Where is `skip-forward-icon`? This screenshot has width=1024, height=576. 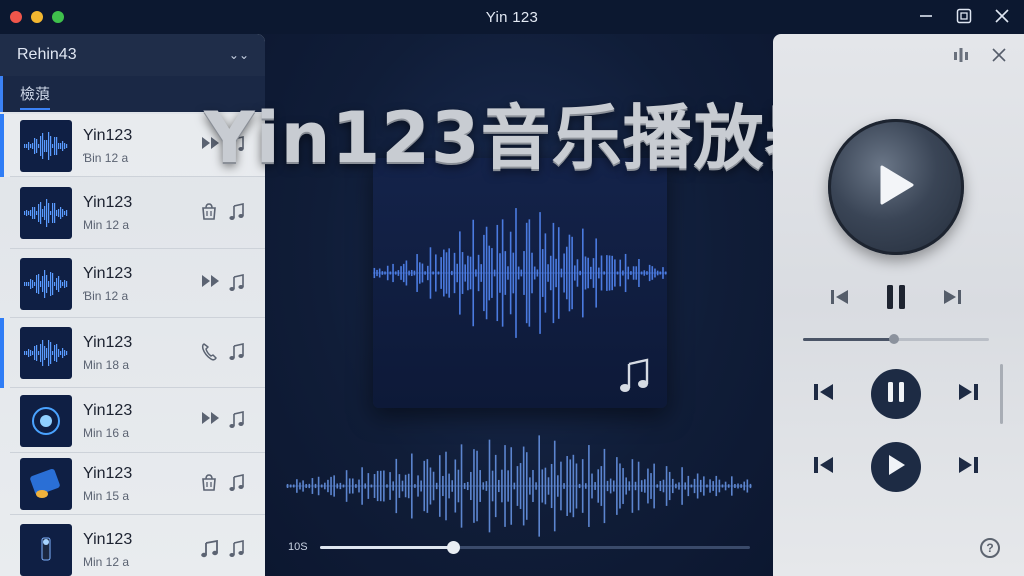 skip-forward-icon is located at coordinates (952, 299).